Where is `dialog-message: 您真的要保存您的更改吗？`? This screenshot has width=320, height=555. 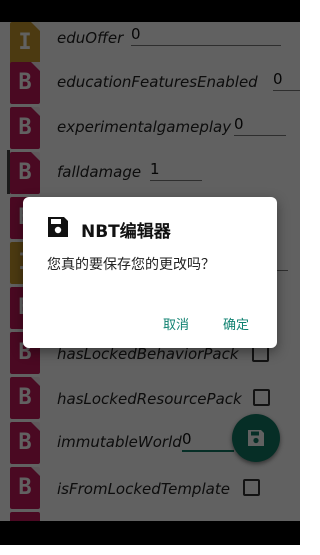 dialog-message: 您真的要保存您的更改吗？ is located at coordinates (131, 265).